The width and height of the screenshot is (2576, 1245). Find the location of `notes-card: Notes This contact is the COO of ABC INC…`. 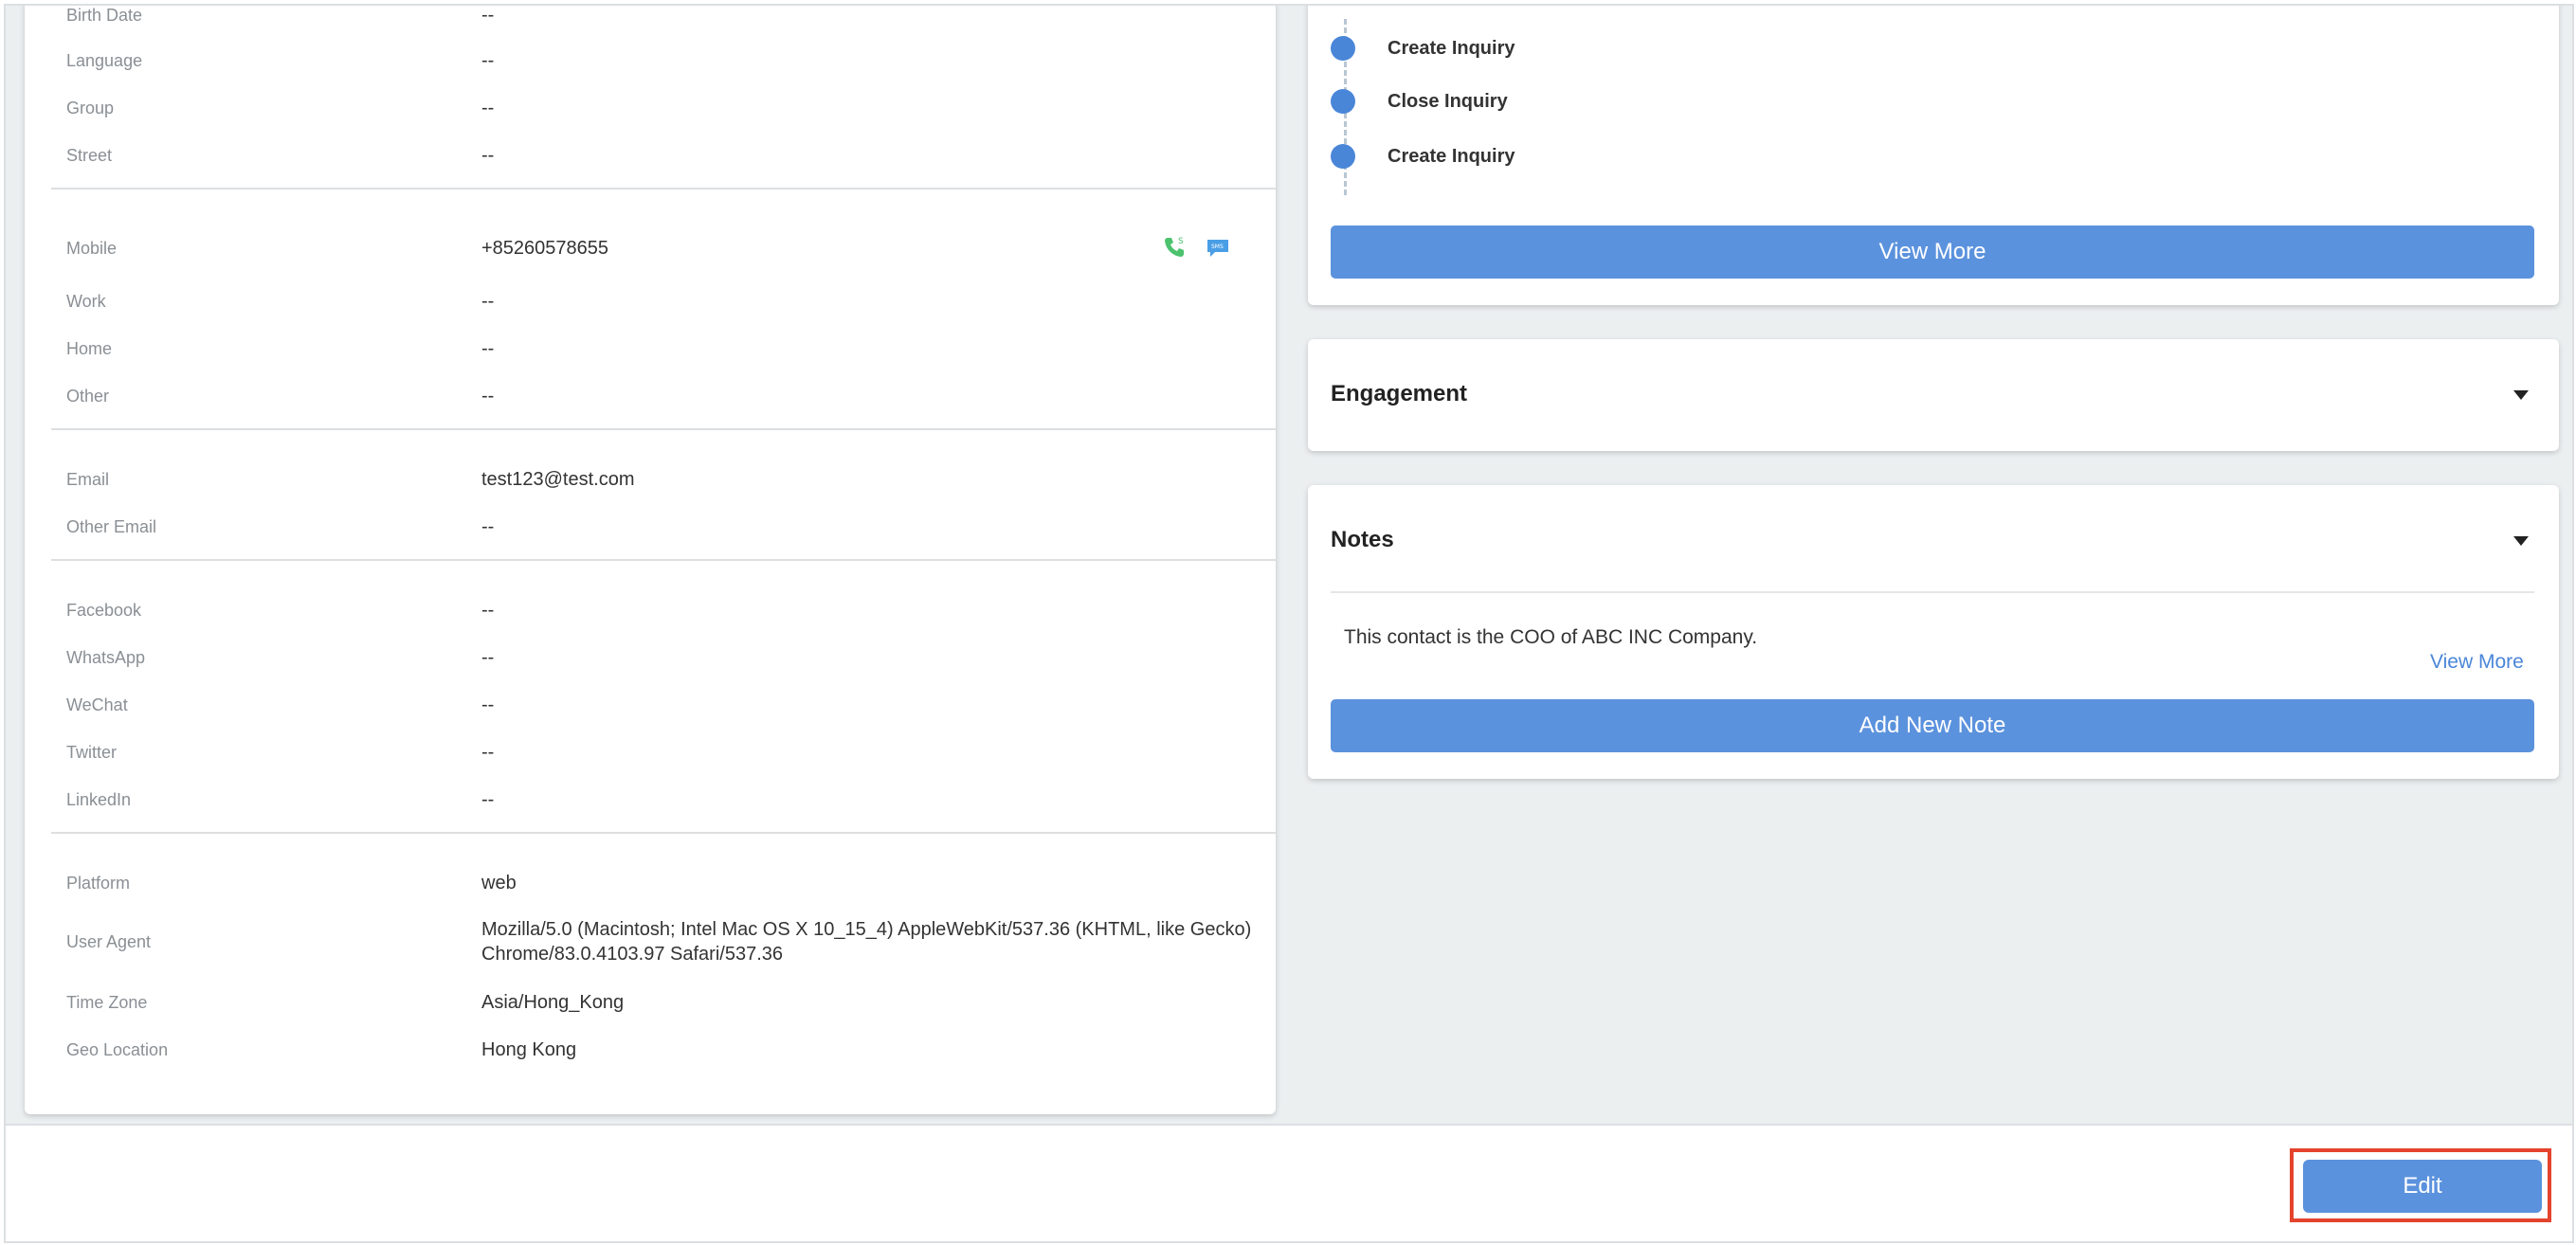

notes-card: Notes This contact is the COO of ABC INC… is located at coordinates (1933, 632).